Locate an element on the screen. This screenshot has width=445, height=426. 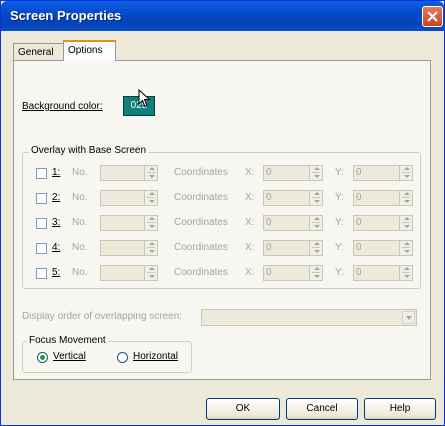
focus-horizontal-label: Horizontal is located at coordinates (156, 356).